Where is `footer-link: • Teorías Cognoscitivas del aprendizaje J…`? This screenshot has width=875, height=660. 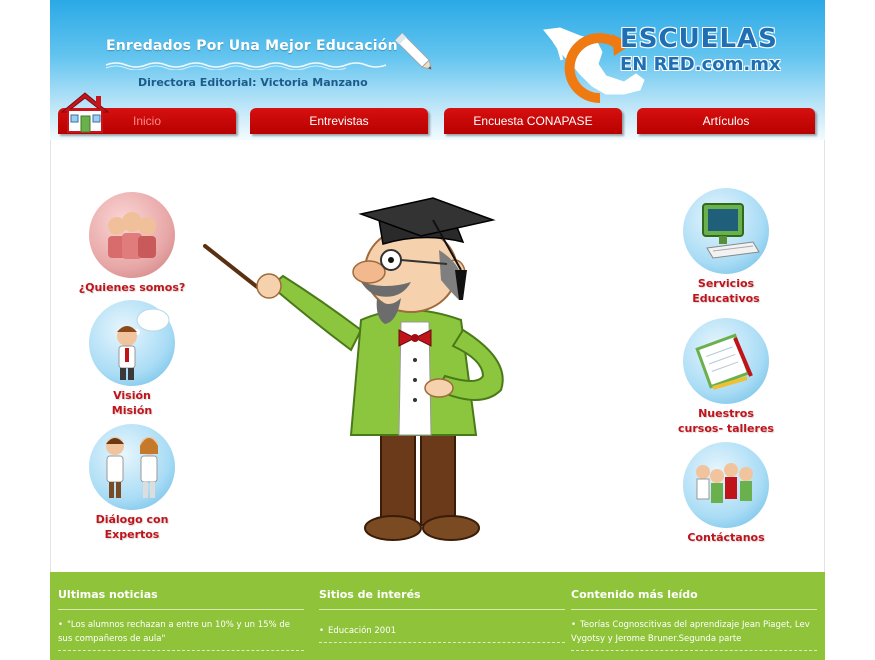 footer-link: • Teorías Cognoscitivas del aprendizaje J… is located at coordinates (694, 632).